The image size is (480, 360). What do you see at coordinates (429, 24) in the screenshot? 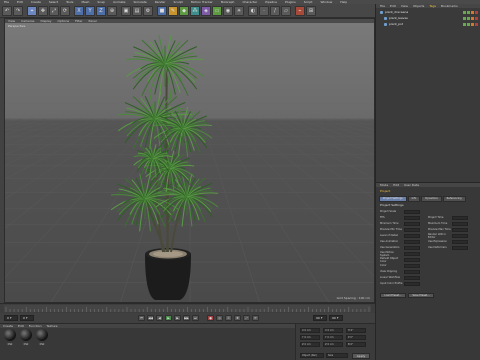
I see `object-row: plant_pot` at bounding box center [429, 24].